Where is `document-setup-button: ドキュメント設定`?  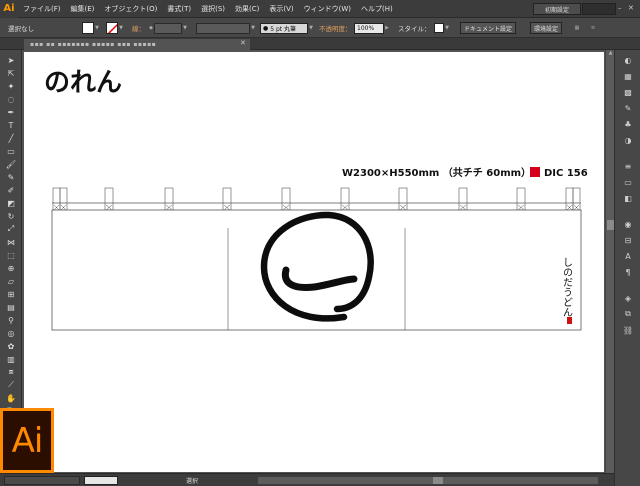 document-setup-button: ドキュメント設定 is located at coordinates (488, 28).